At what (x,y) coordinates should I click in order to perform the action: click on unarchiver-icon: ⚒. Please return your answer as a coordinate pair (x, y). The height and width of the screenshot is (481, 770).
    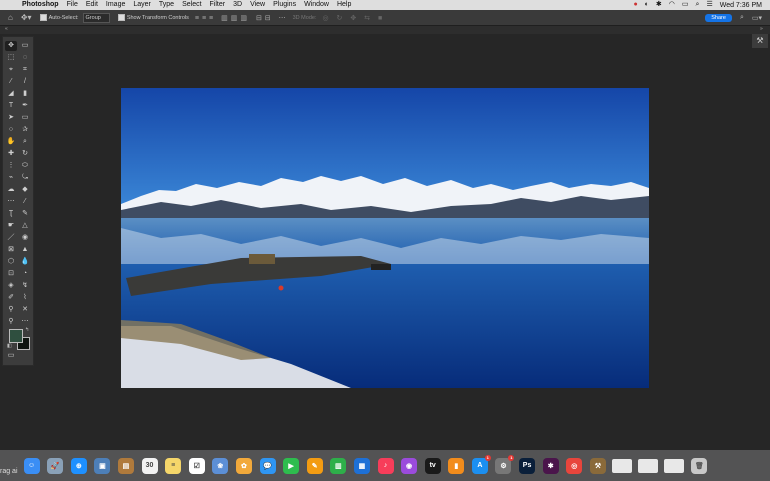
    Looking at the image, I should click on (597, 465).